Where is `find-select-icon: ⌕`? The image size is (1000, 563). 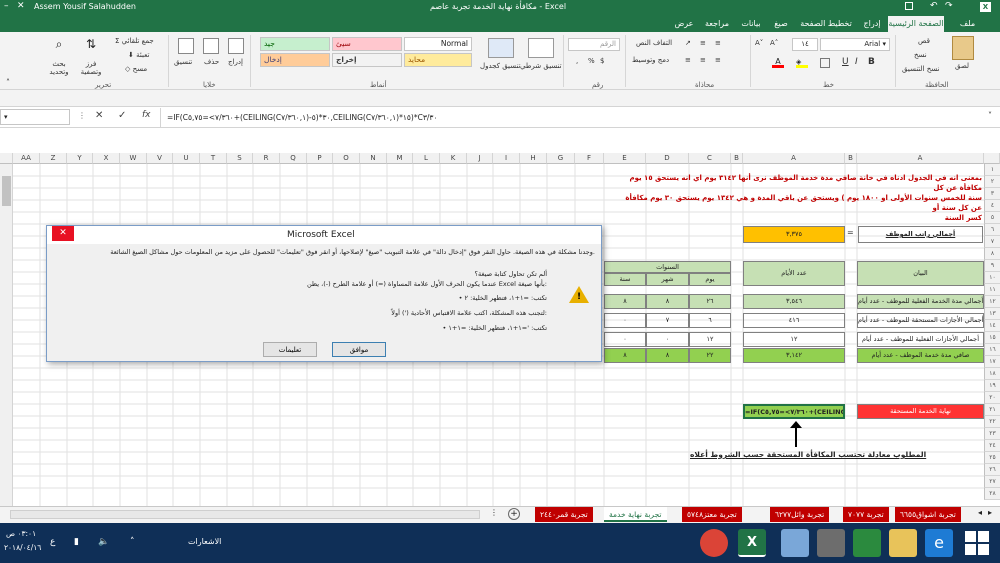 find-select-icon: ⌕ is located at coordinates (59, 47).